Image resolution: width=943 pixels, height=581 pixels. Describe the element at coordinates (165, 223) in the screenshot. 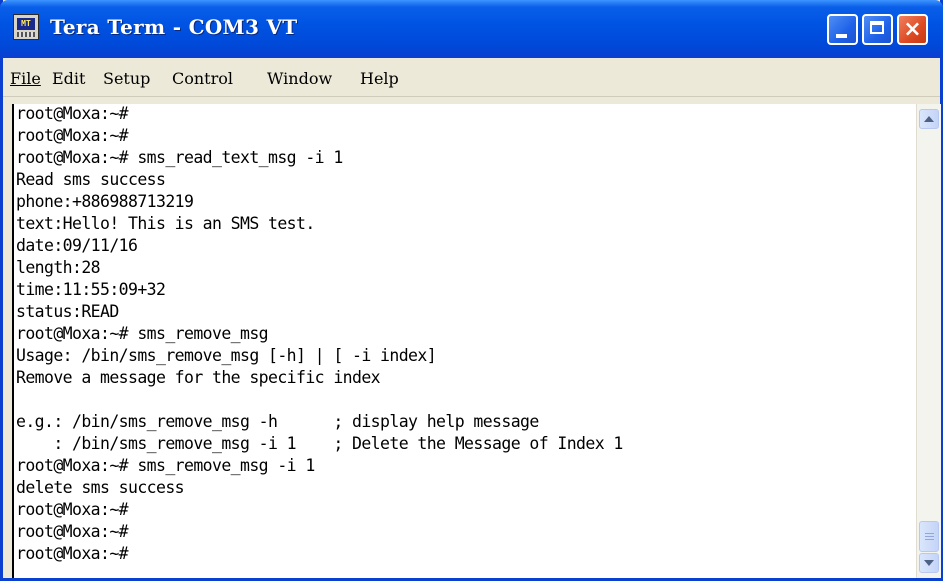

I see `terminal-line: text:Hello! This is an SMS test.` at that location.